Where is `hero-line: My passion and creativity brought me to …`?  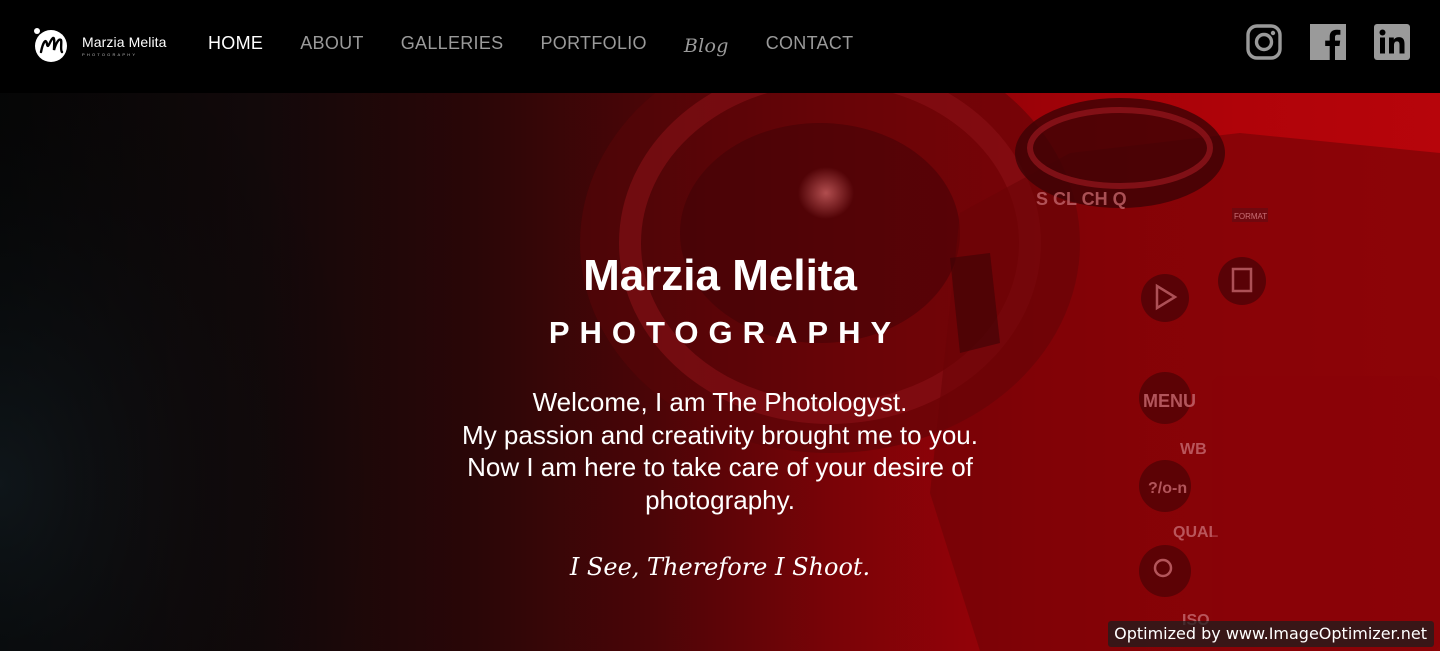 hero-line: My passion and creativity brought me to … is located at coordinates (720, 434).